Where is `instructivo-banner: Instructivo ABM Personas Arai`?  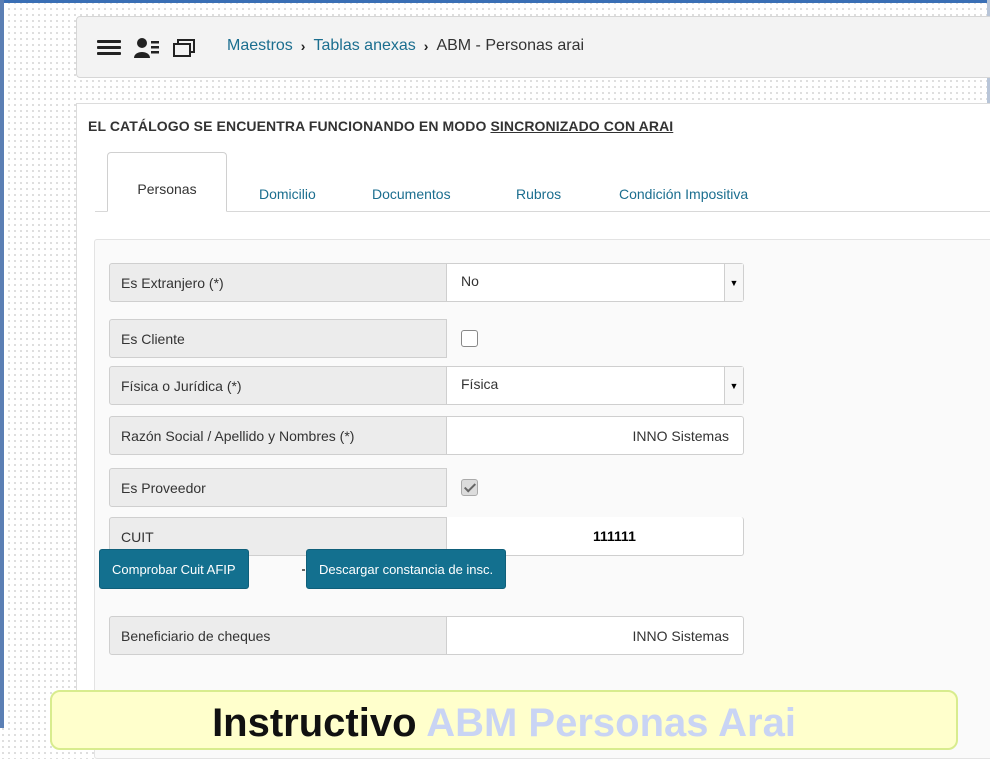
instructivo-banner: Instructivo ABM Personas Arai is located at coordinates (504, 720).